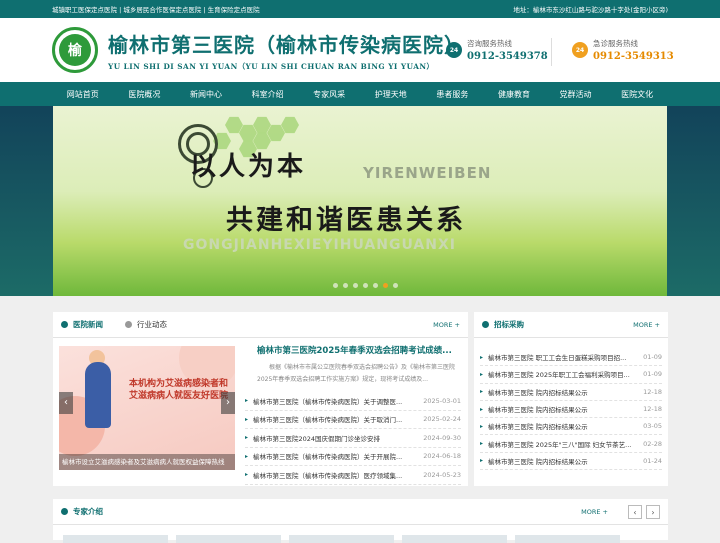 The width and height of the screenshot is (720, 543). I want to click on tab-experts: 专家介绍, so click(82, 511).